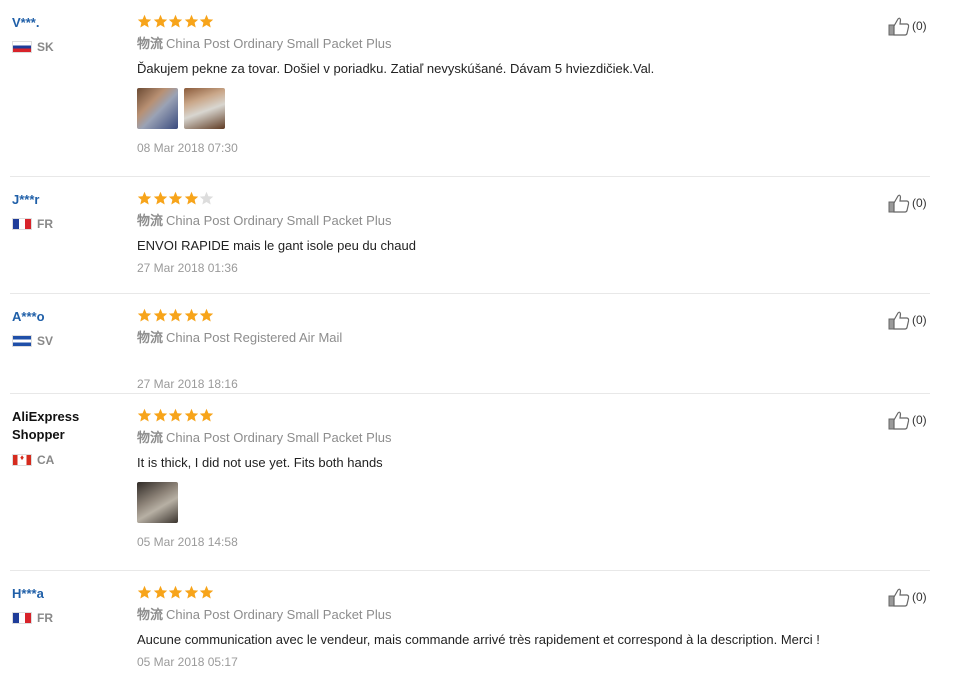  What do you see at coordinates (67, 328) in the screenshot?
I see `reviewer: A***o SV` at bounding box center [67, 328].